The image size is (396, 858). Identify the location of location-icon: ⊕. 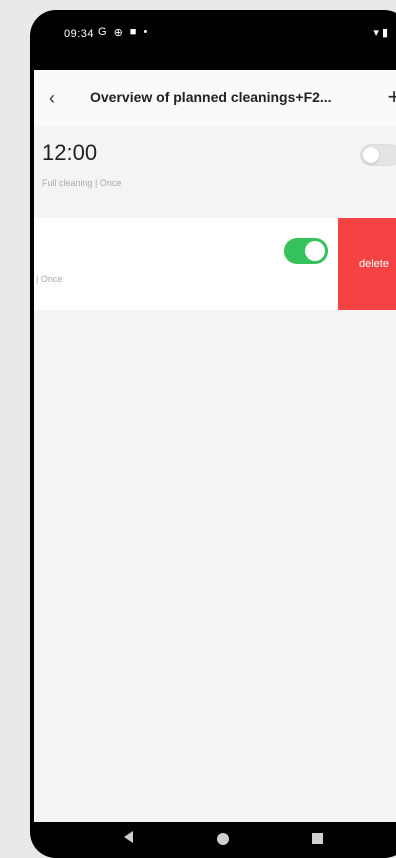
(118, 33).